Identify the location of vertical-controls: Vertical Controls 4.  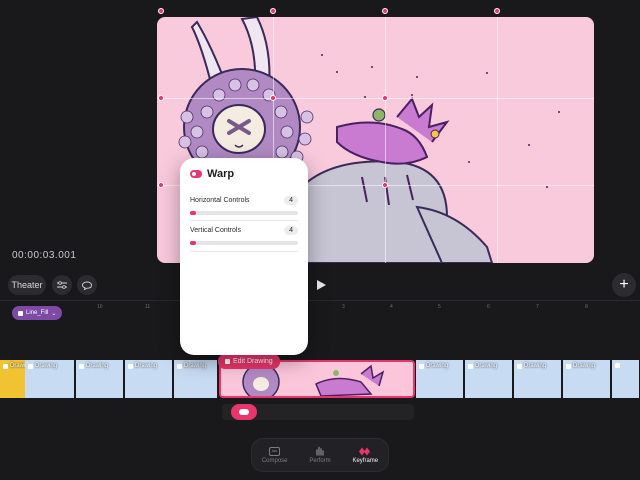
(244, 235).